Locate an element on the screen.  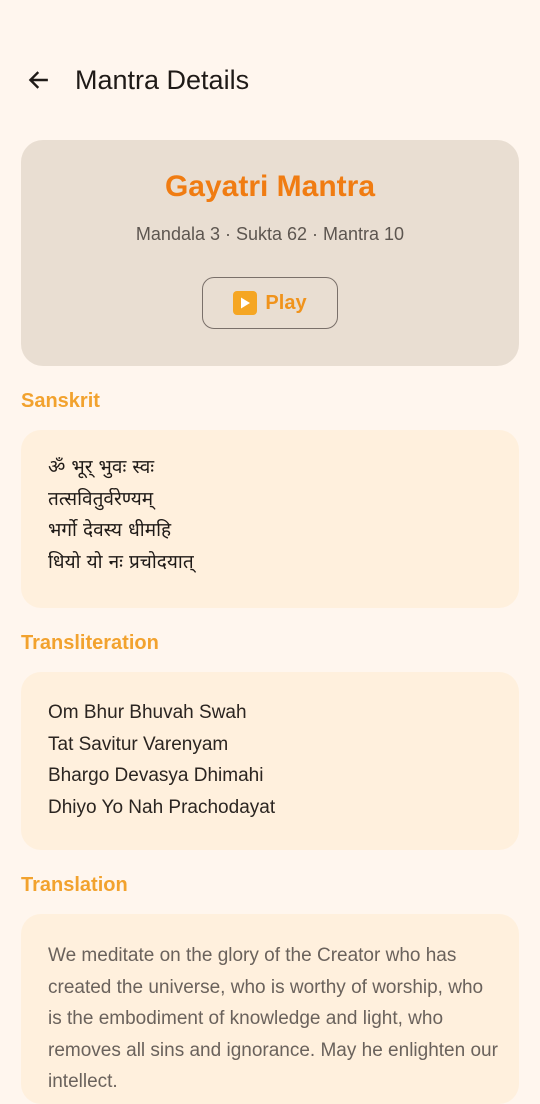
play-label: Play is located at coordinates (286, 302).